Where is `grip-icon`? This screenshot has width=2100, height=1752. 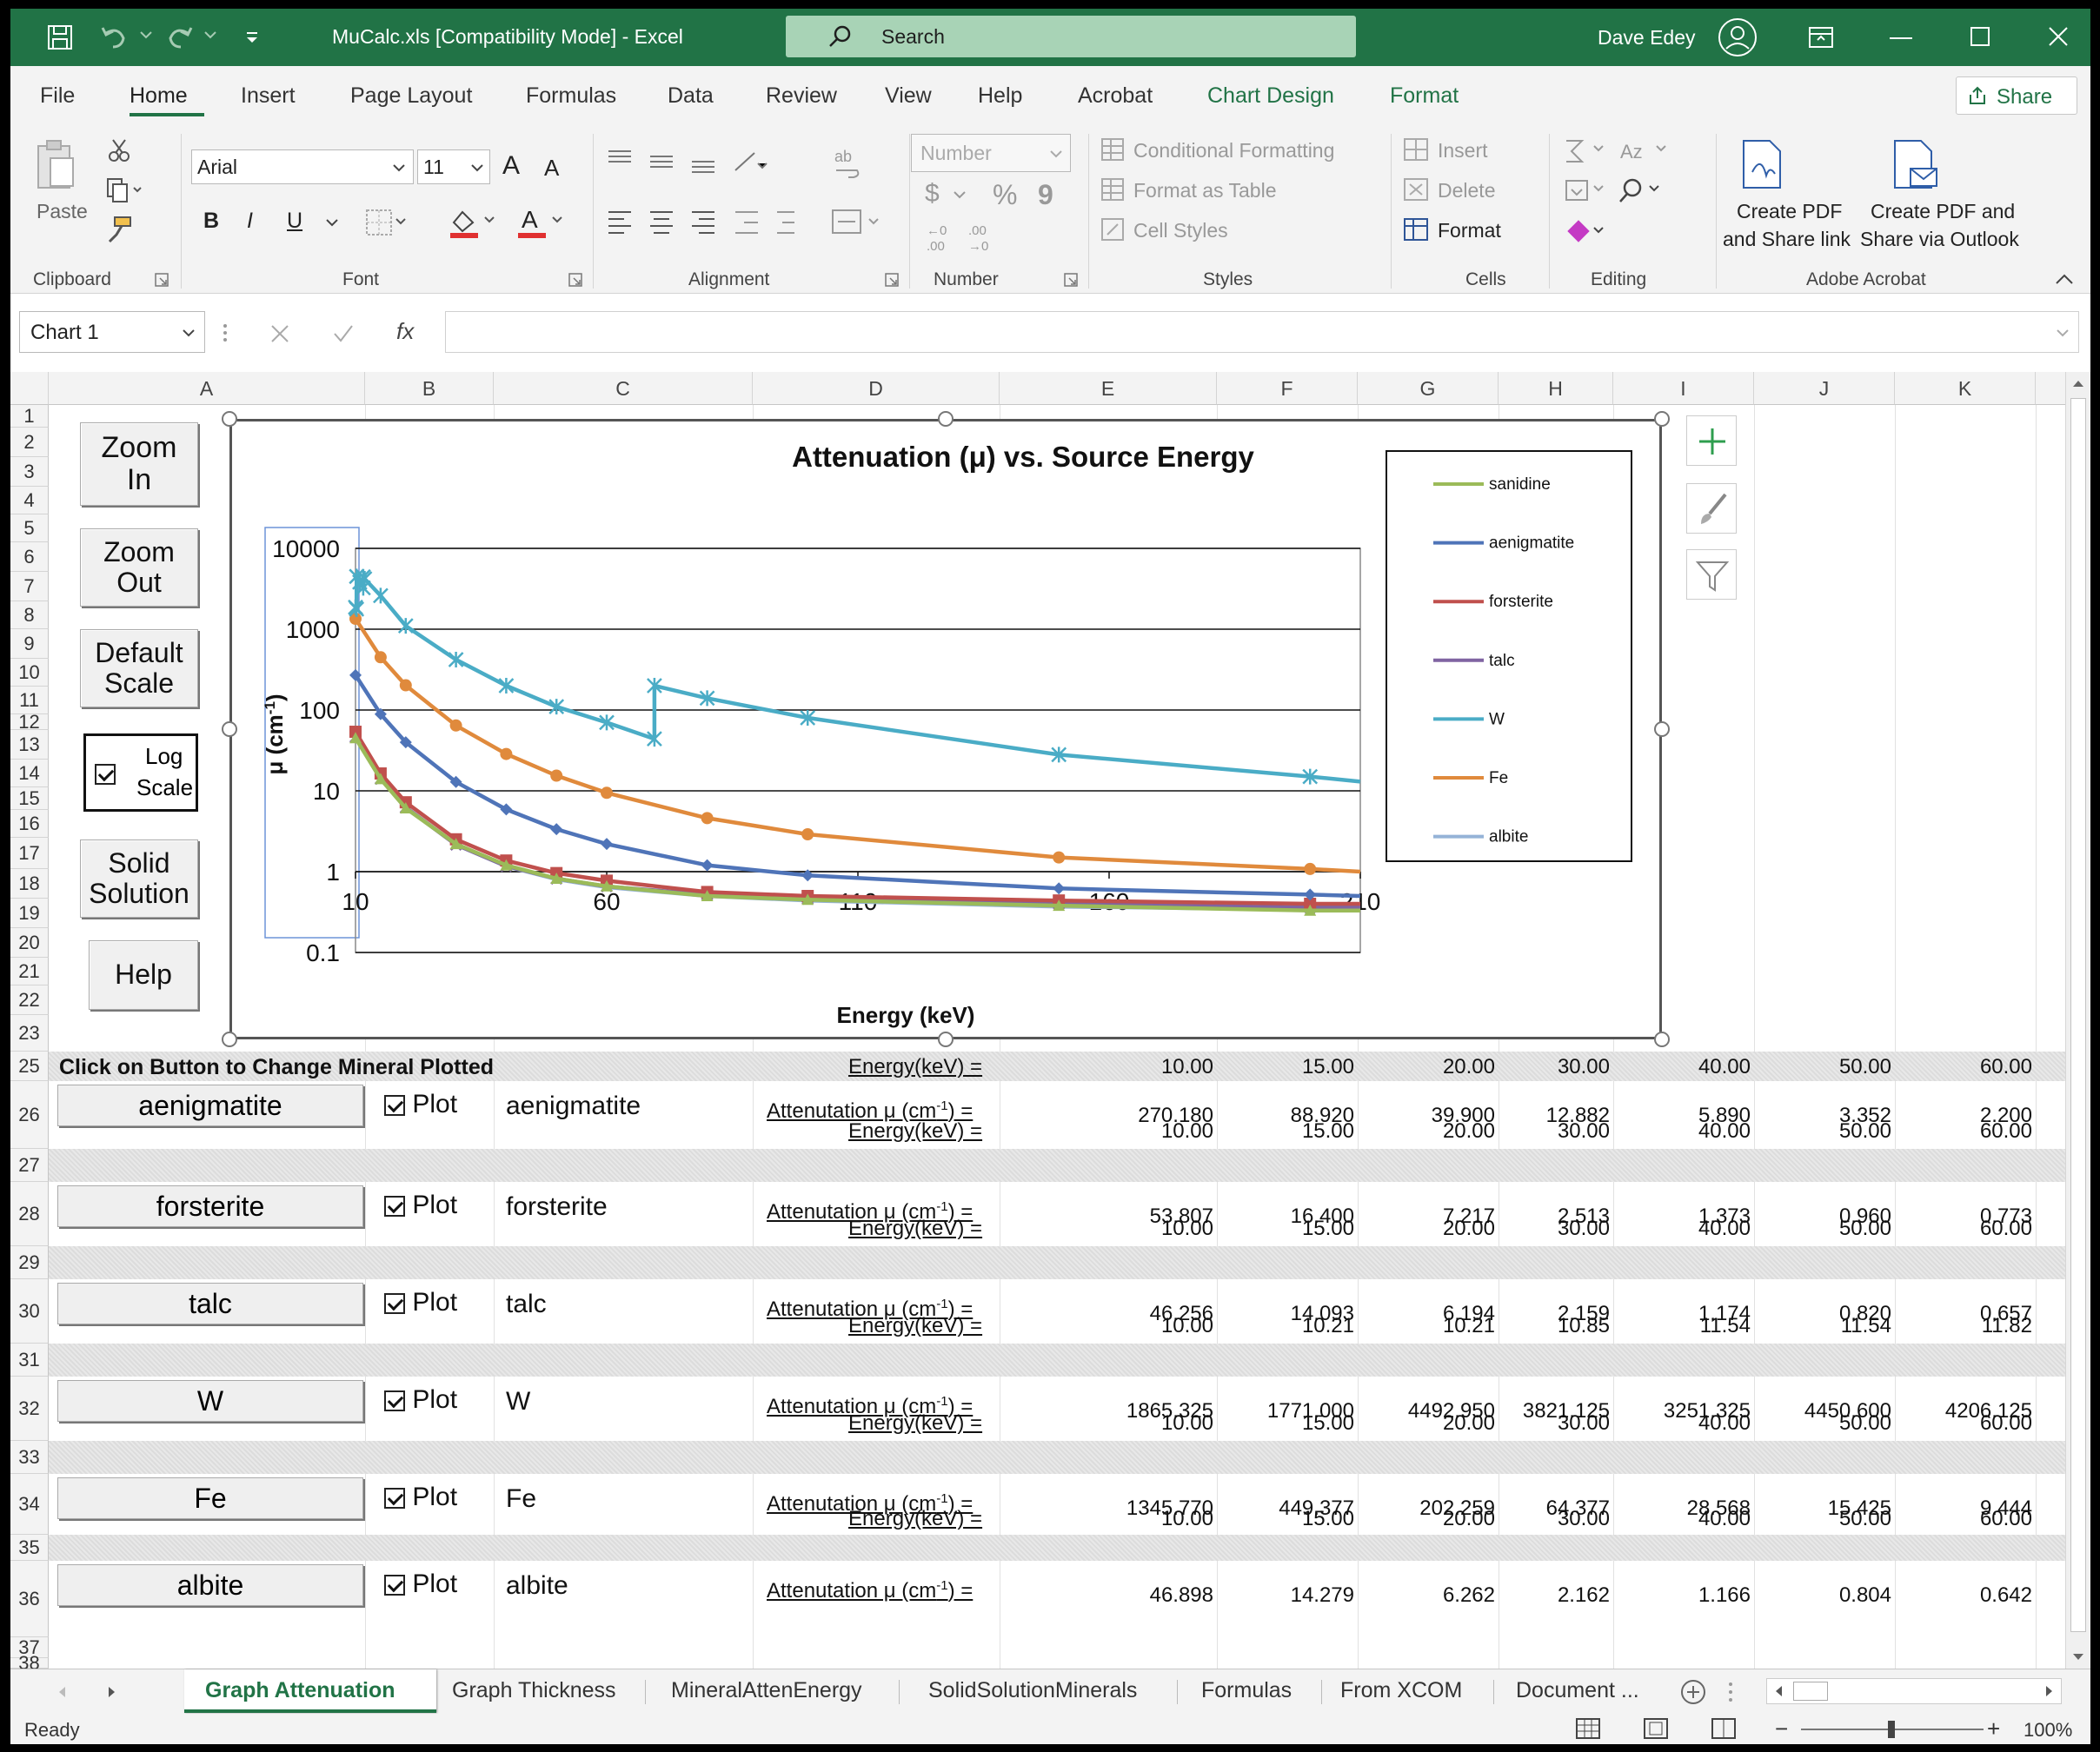 grip-icon is located at coordinates (1730, 1692).